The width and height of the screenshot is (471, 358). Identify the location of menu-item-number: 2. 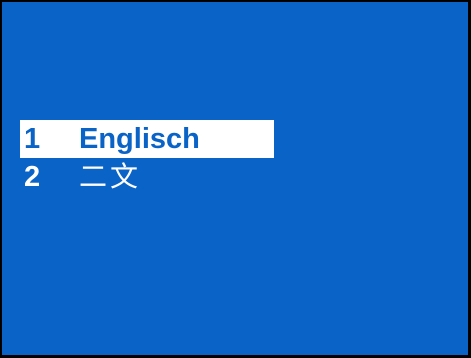
(32, 177).